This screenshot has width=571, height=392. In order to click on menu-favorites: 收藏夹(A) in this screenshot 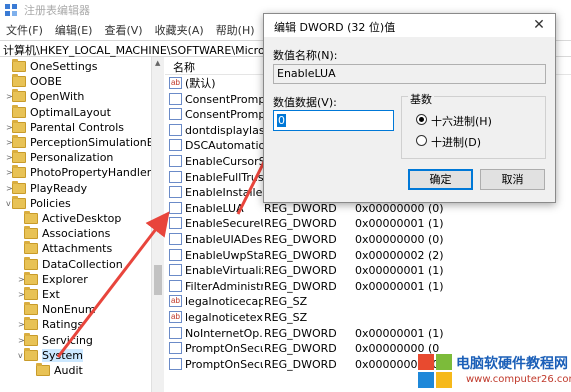, I will do `click(179, 30)`.